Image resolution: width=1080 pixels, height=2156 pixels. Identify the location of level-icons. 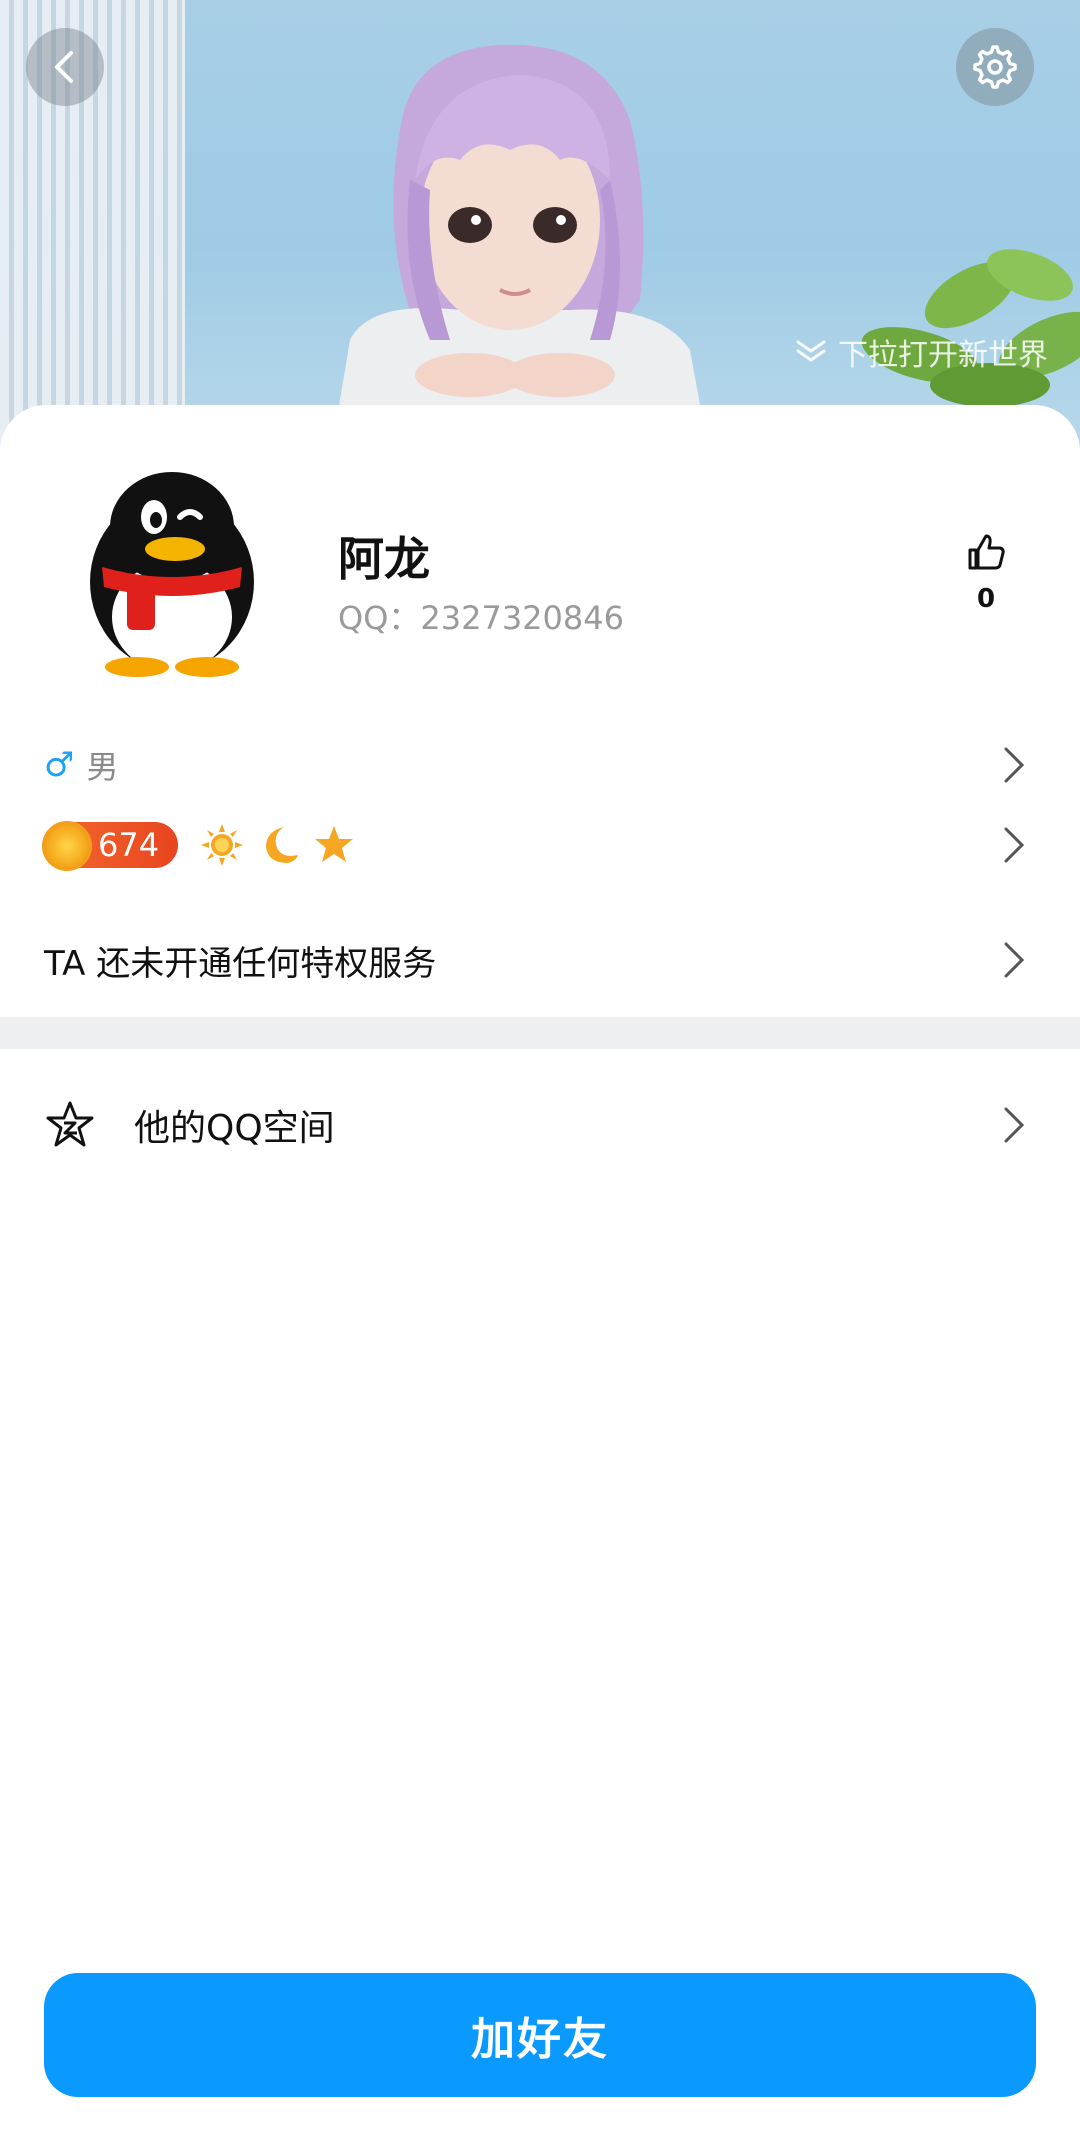
(278, 845).